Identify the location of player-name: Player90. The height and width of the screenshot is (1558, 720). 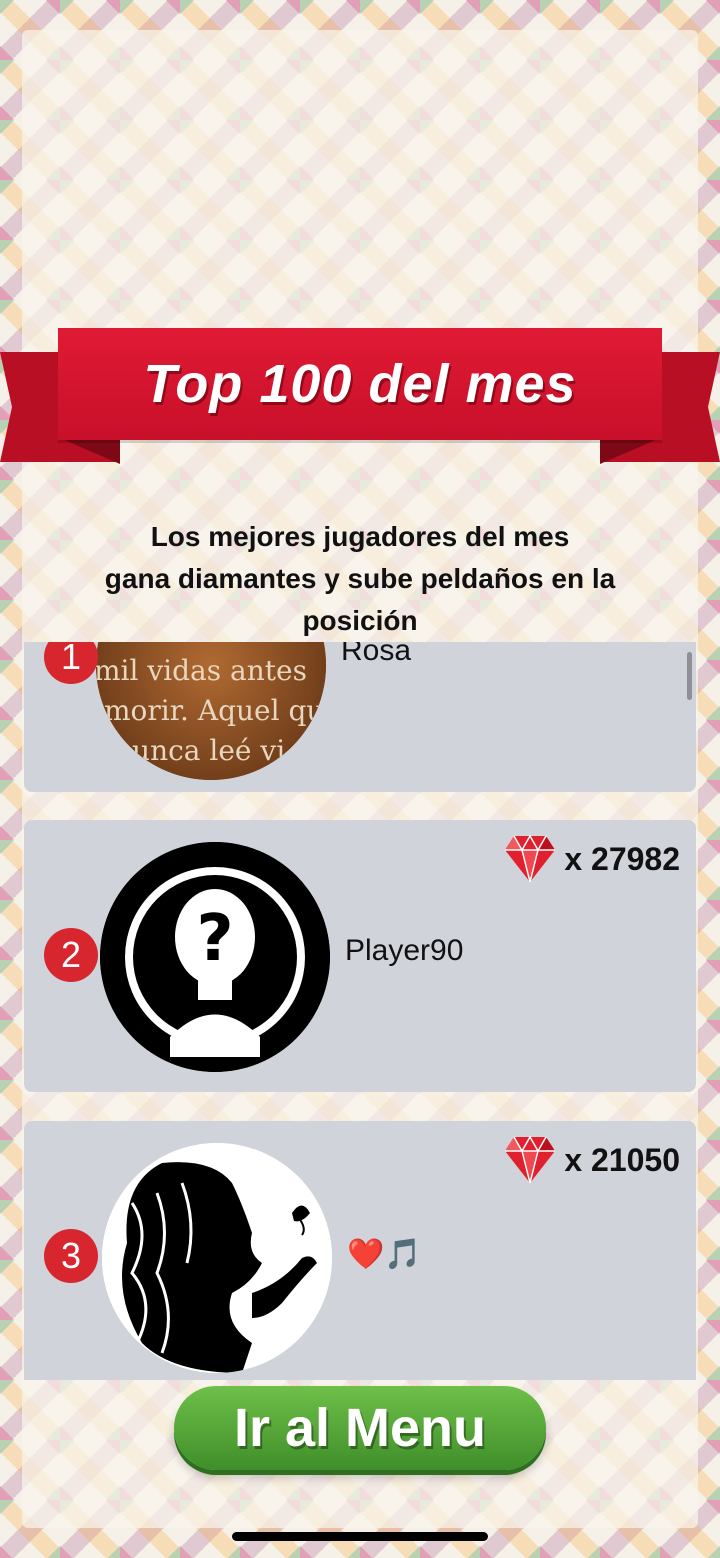
(404, 950).